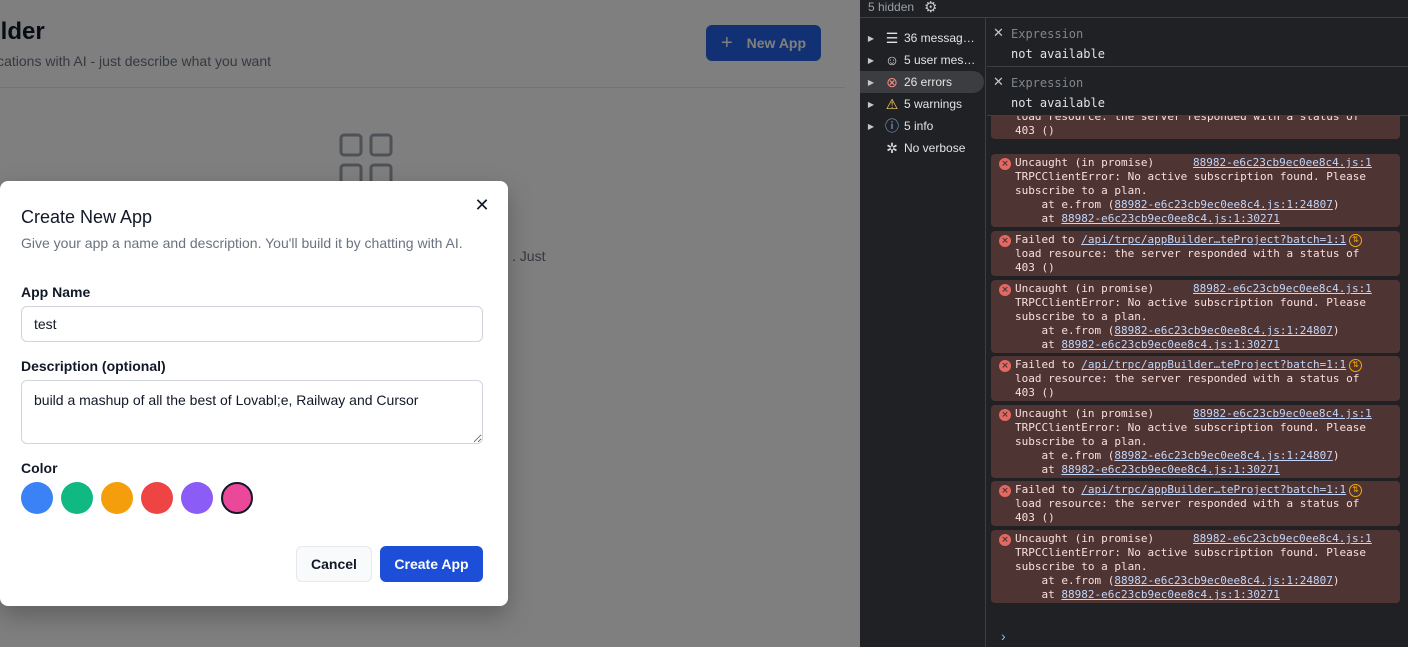 The width and height of the screenshot is (1408, 647). What do you see at coordinates (93, 366) in the screenshot?
I see `description-label: Description (optional)` at bounding box center [93, 366].